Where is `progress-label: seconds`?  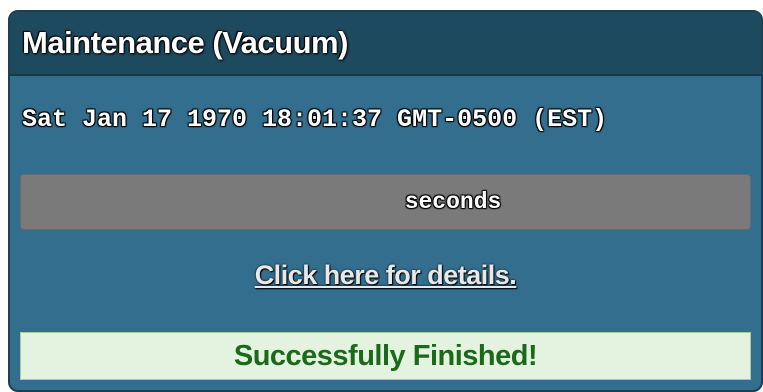 progress-label: seconds is located at coordinates (453, 202).